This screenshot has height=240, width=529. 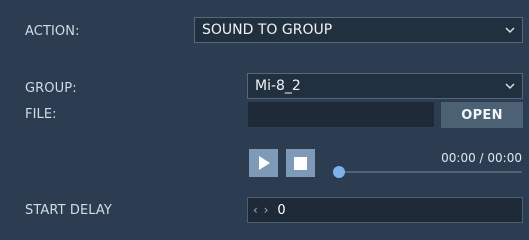 I want to click on play-button, so click(x=263, y=163).